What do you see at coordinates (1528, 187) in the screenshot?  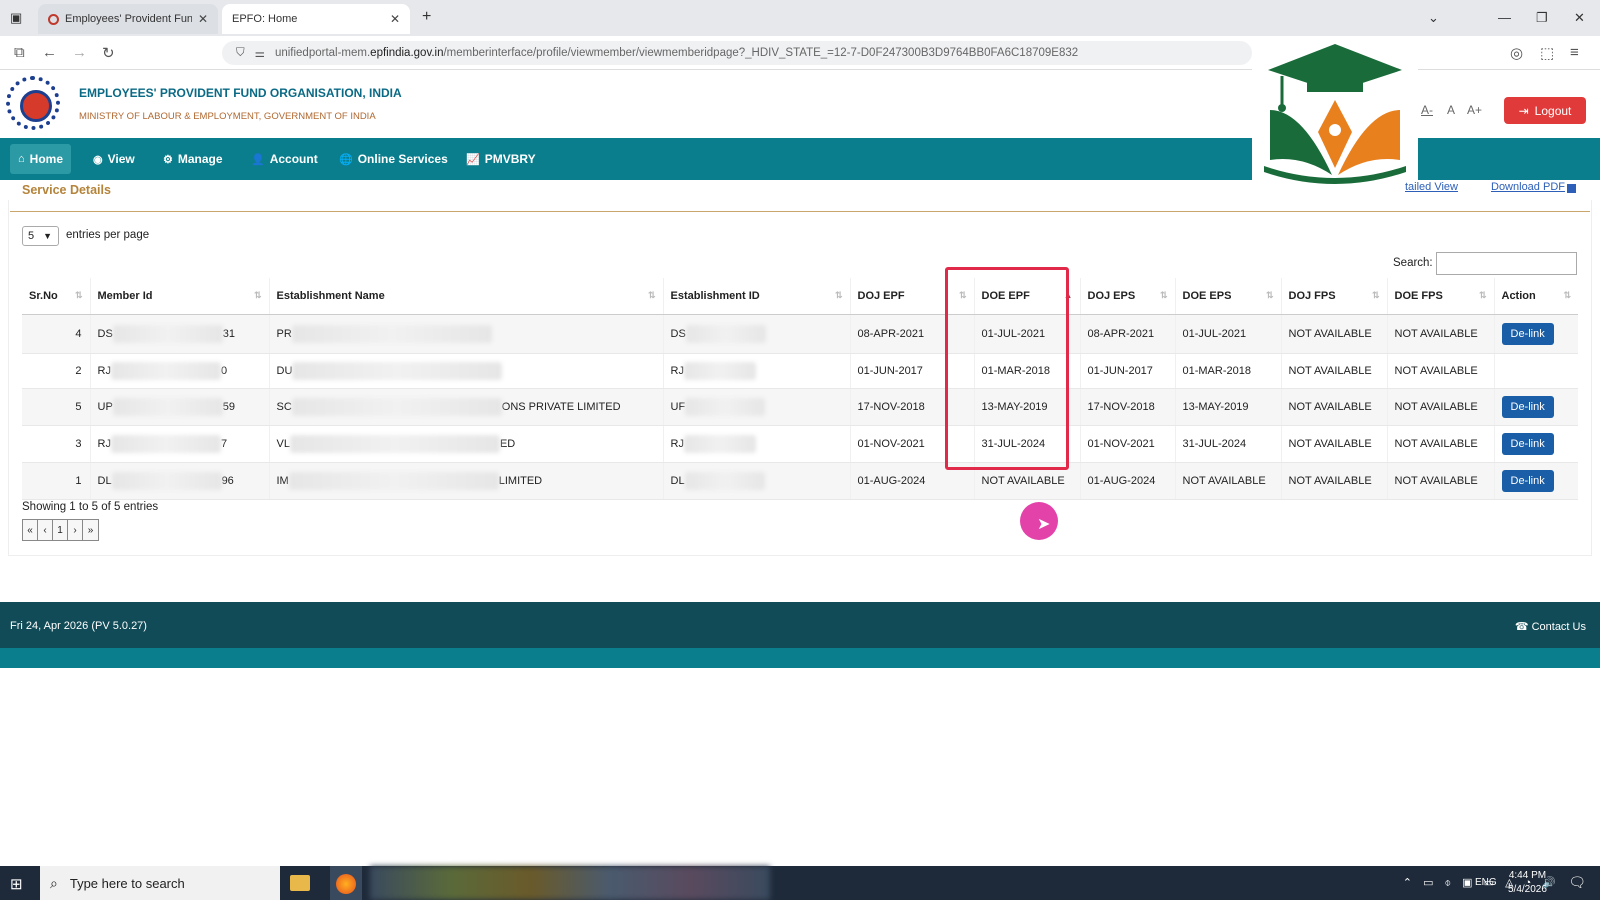 I see `download-pdf-link: Download PDF` at bounding box center [1528, 187].